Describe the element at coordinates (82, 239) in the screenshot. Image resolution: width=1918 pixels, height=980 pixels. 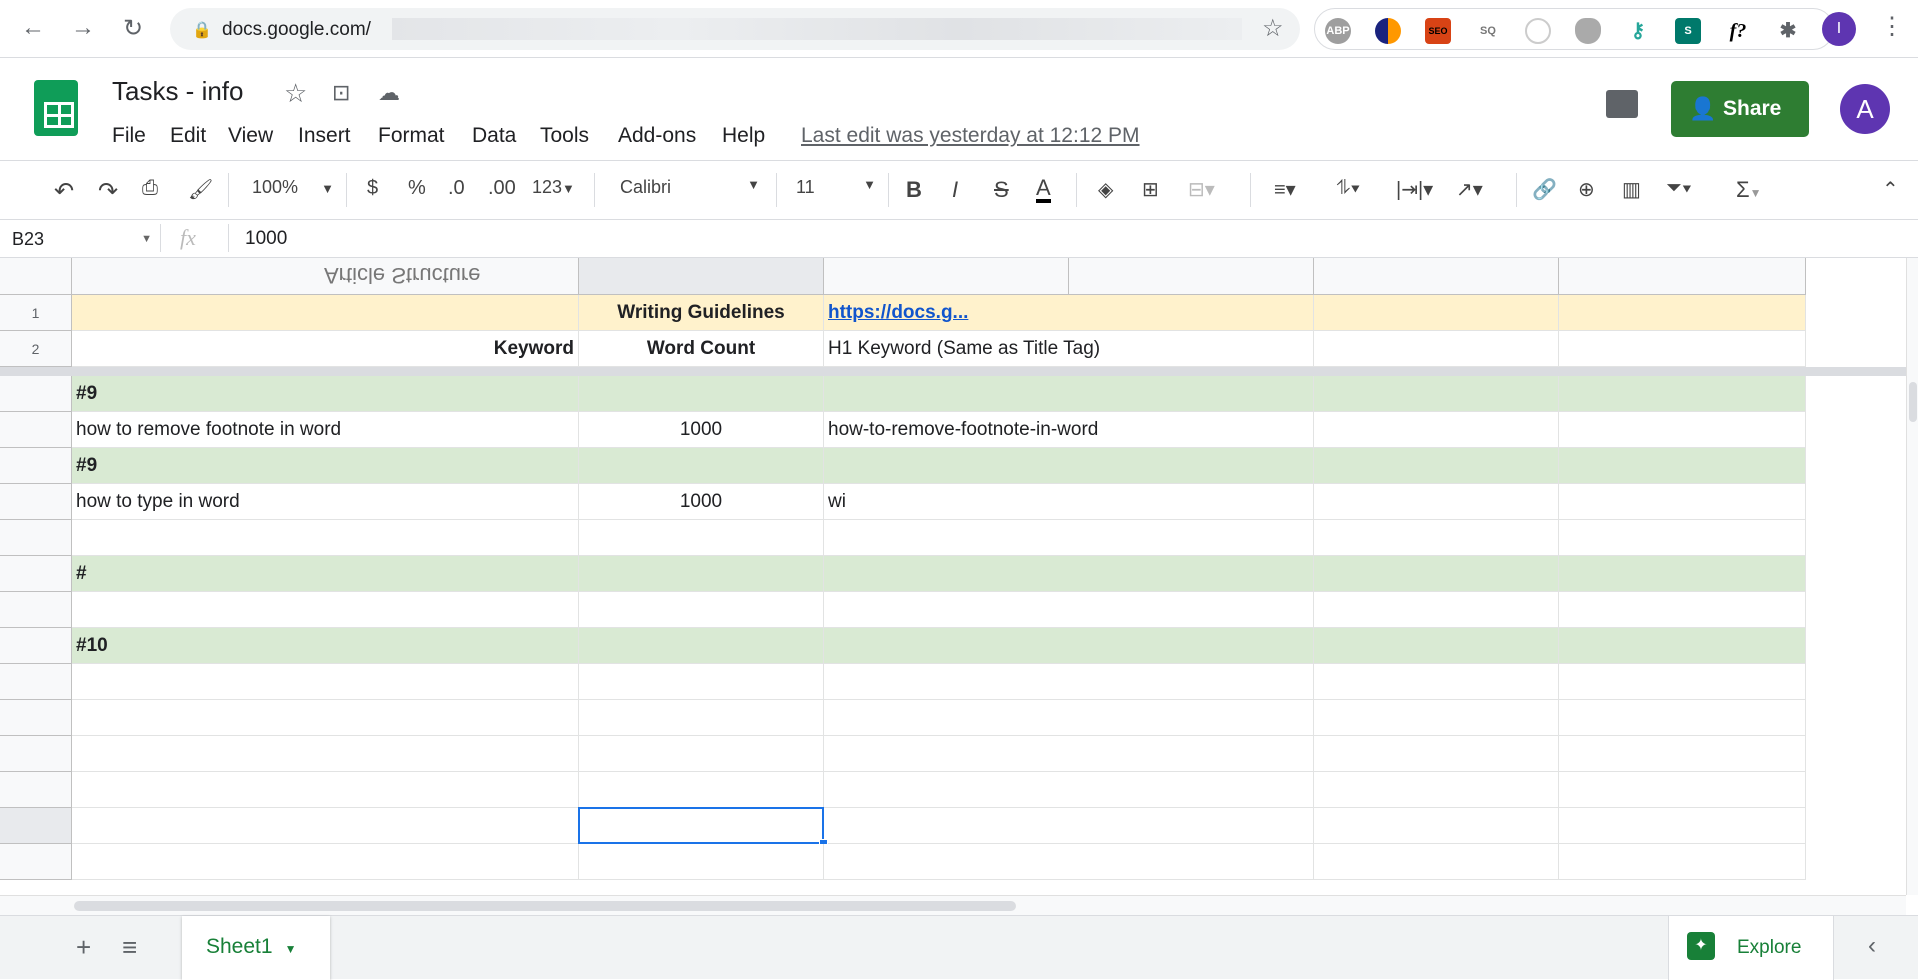
I see `name-box: B23 ▼` at that location.